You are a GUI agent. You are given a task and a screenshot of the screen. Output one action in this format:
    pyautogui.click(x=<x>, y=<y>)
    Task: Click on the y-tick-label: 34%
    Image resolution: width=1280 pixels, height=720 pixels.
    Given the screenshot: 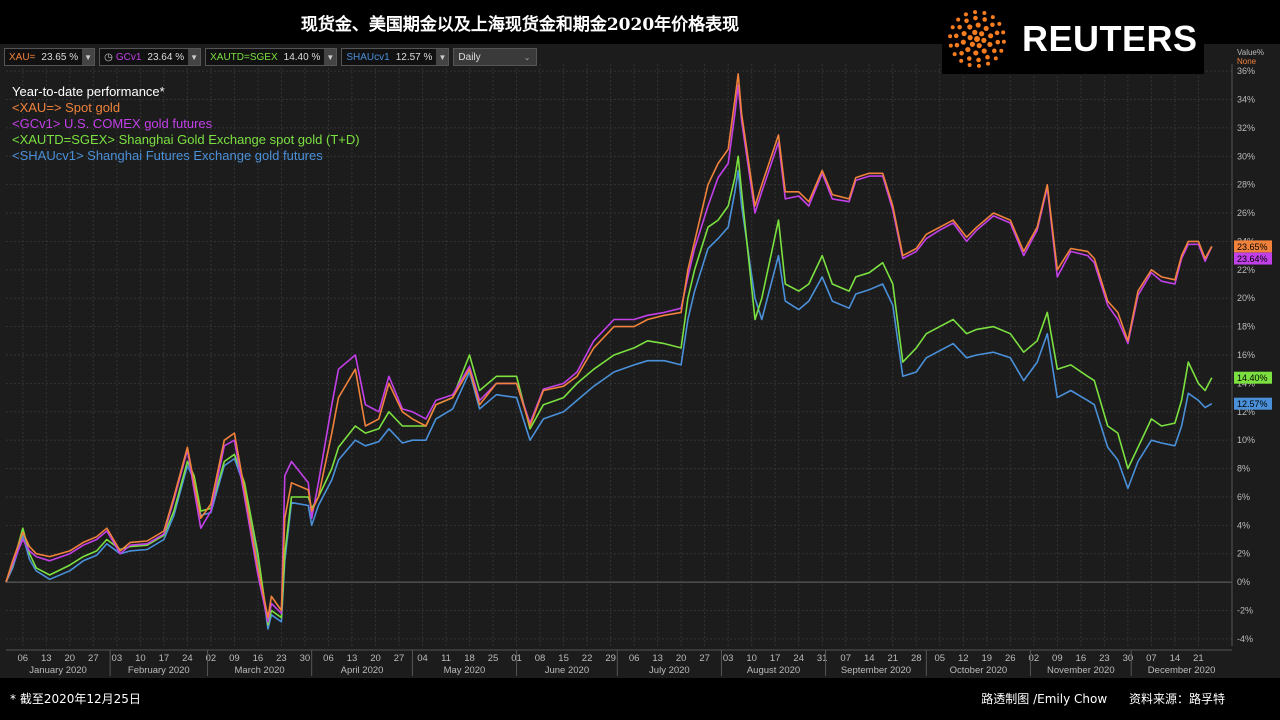 What is the action you would take?
    pyautogui.click(x=1246, y=99)
    